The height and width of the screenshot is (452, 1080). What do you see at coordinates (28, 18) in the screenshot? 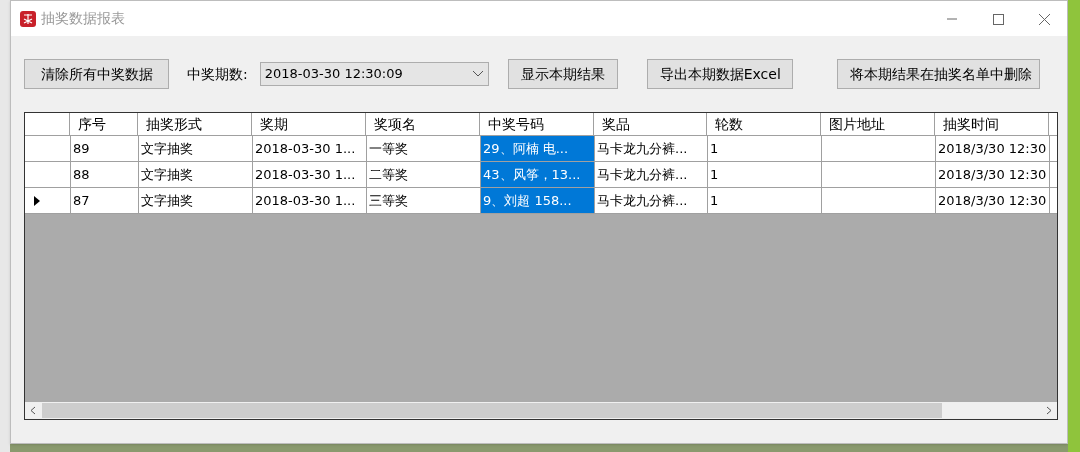
I see `app-icon` at bounding box center [28, 18].